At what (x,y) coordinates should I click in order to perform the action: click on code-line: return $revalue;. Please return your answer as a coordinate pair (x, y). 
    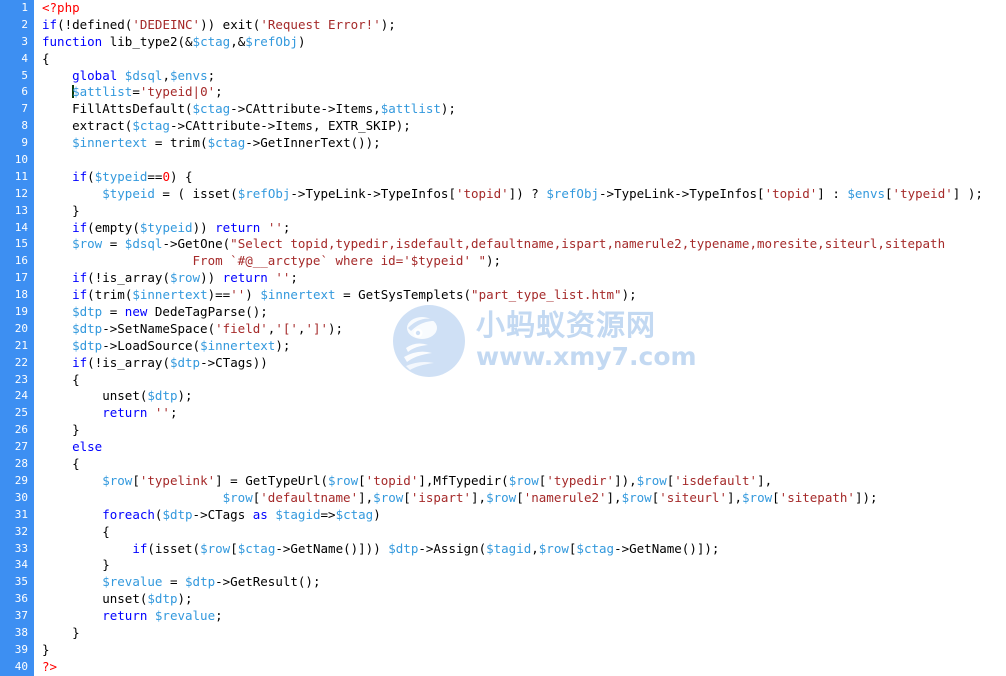
    Looking at the image, I should click on (520, 616).